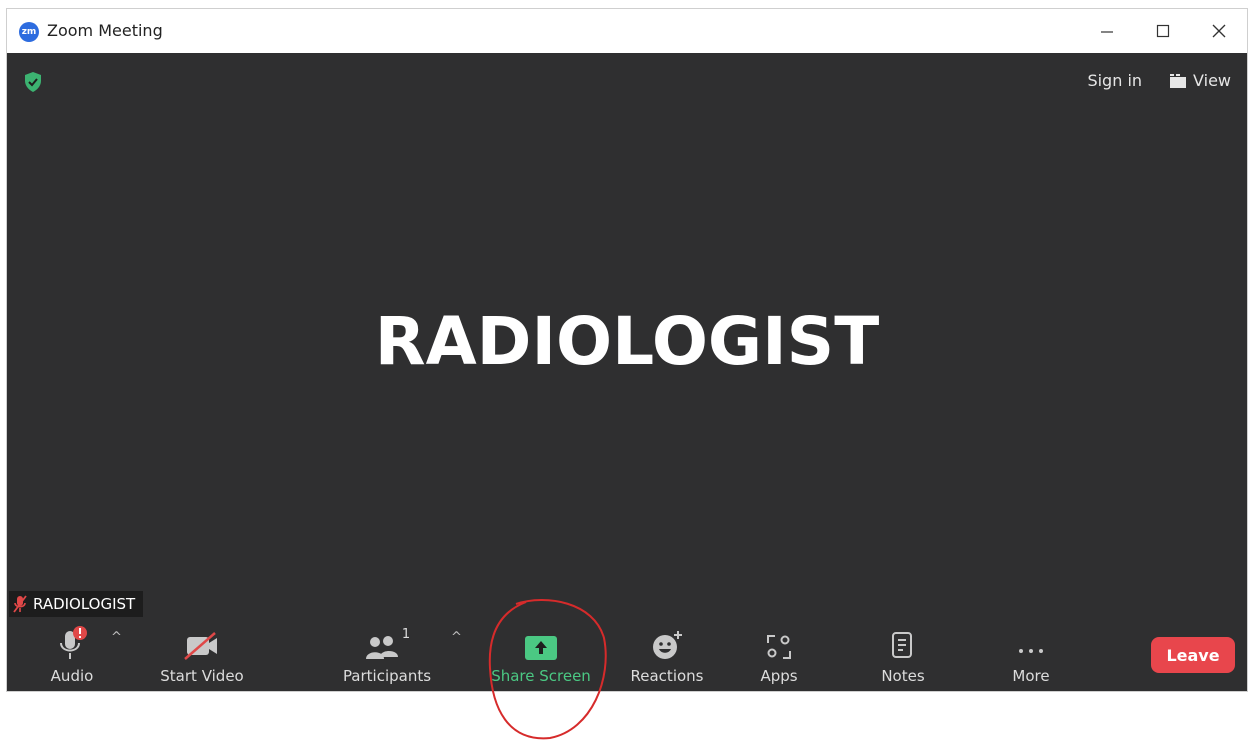 The image size is (1253, 740). What do you see at coordinates (20, 604) in the screenshot?
I see `muted-mic-icon` at bounding box center [20, 604].